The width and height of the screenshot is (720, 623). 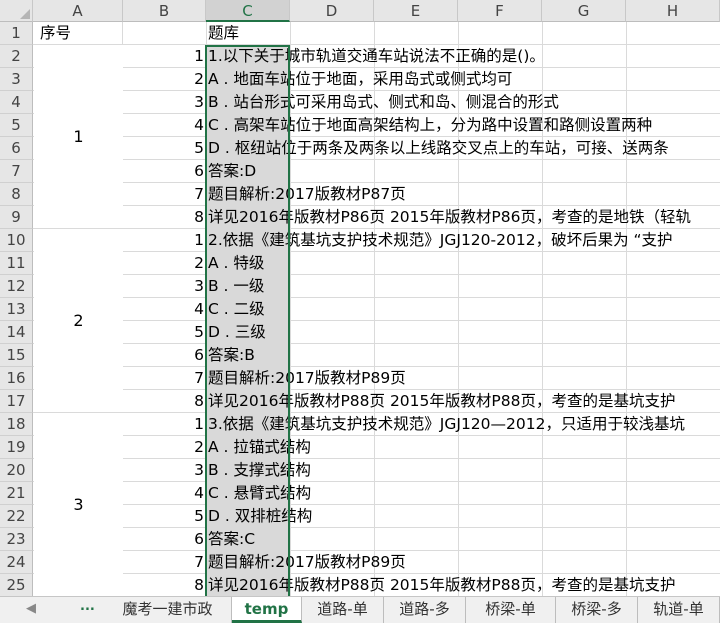 I want to click on cell-b-10: 1, so click(x=163, y=240).